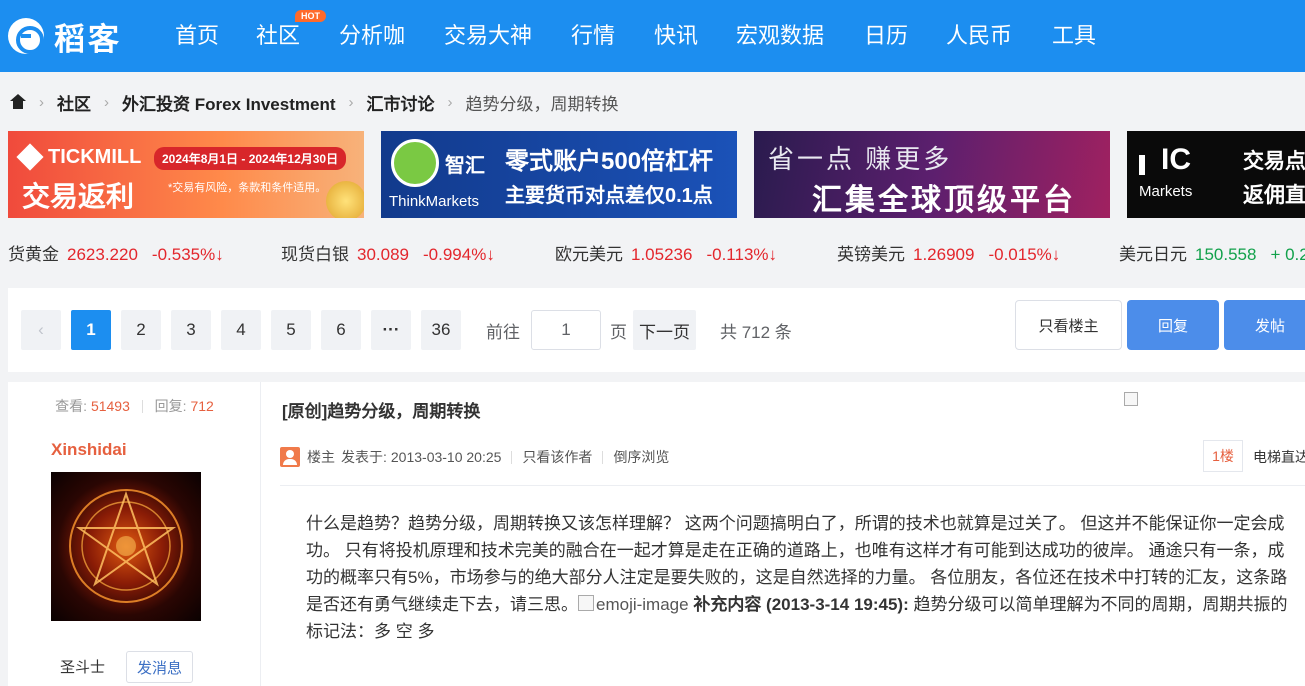 The width and height of the screenshot is (1305, 686). I want to click on logo-icon, so click(26, 36).